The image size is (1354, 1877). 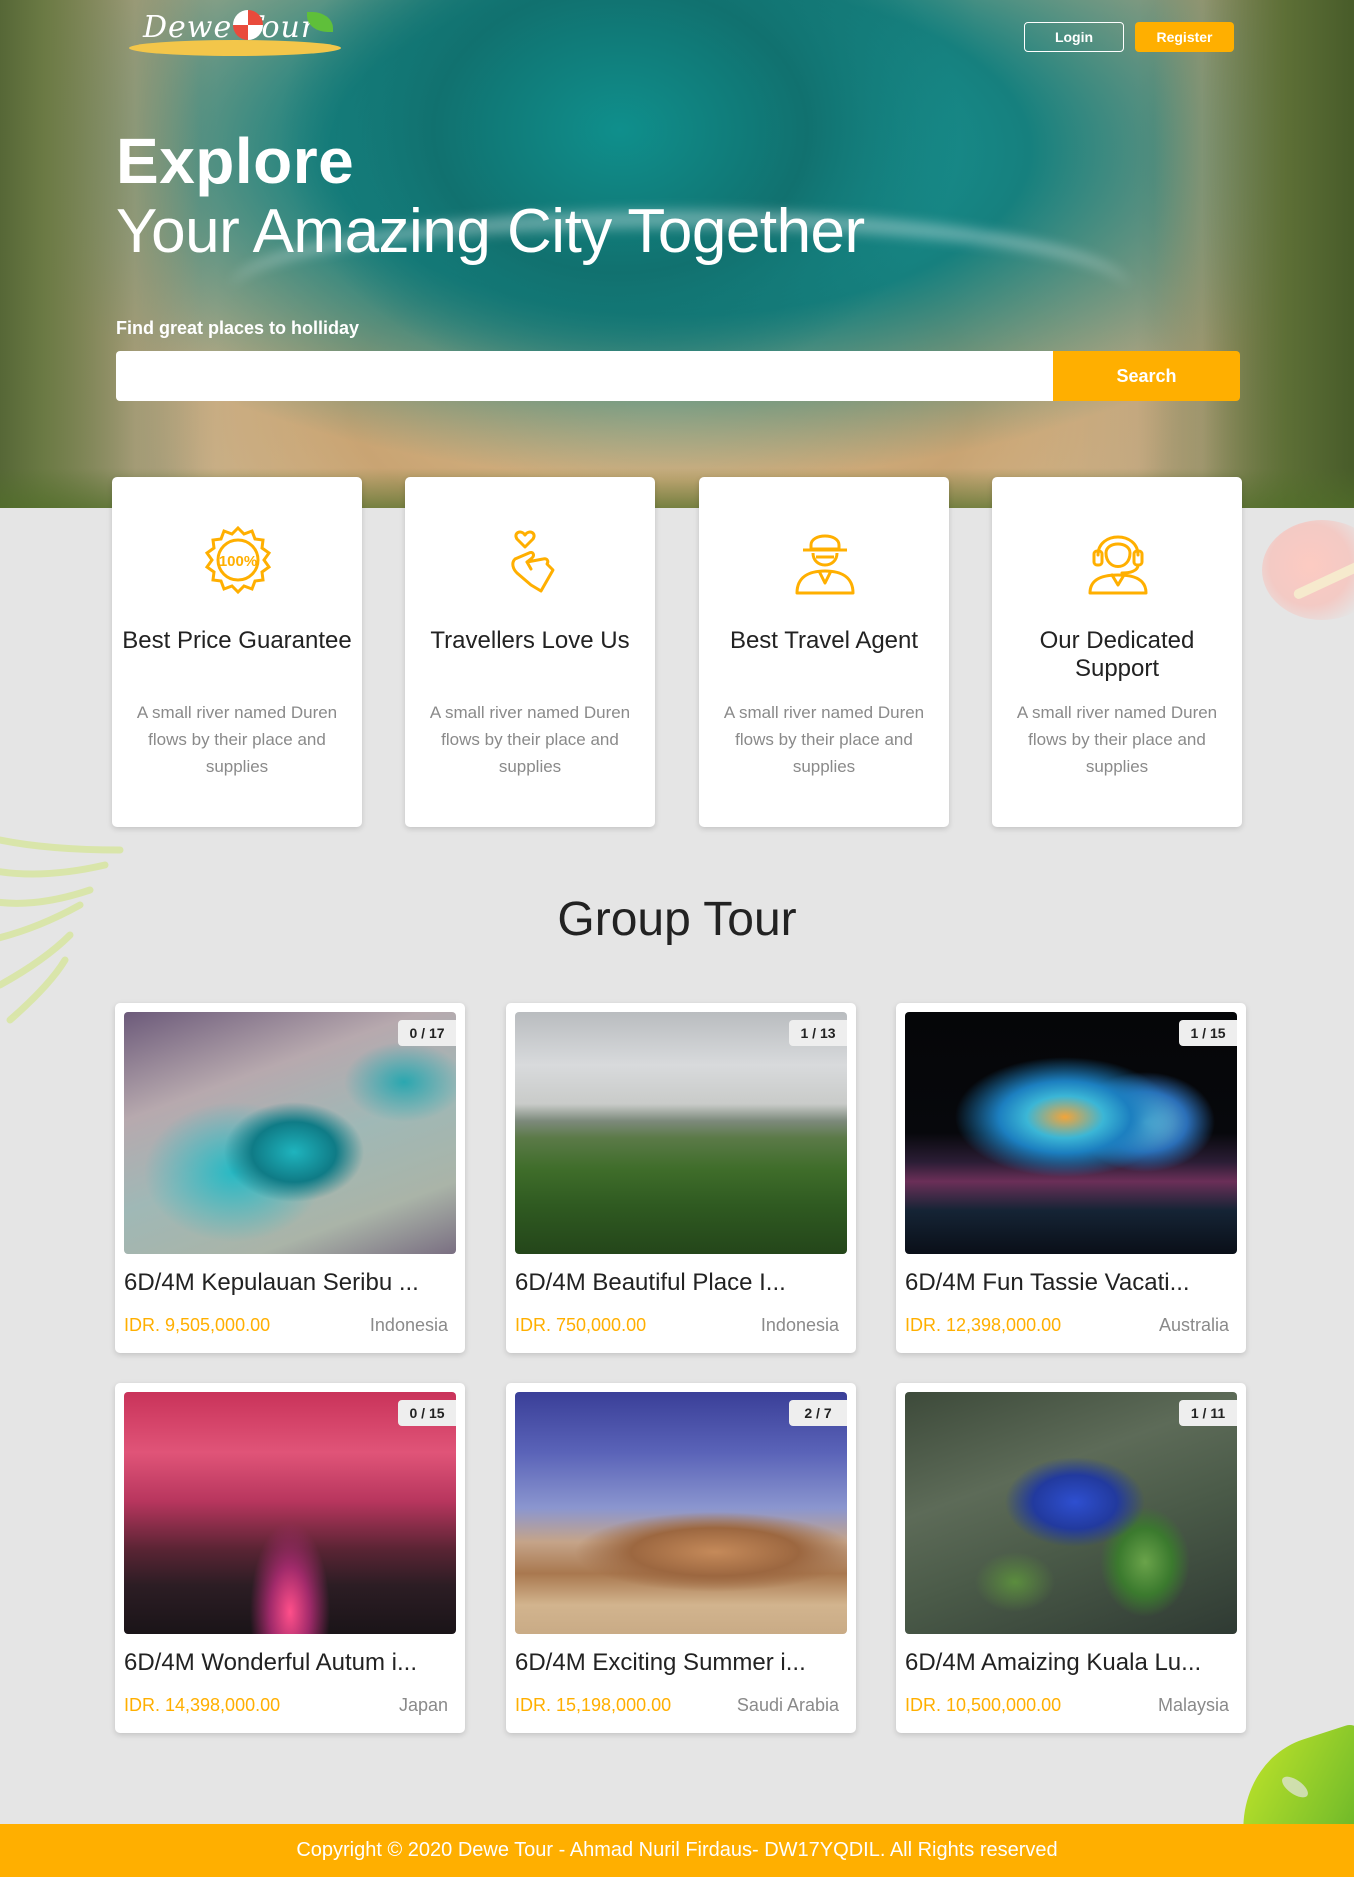 I want to click on tour-quota-badge: 0 / 17, so click(x=427, y=1033).